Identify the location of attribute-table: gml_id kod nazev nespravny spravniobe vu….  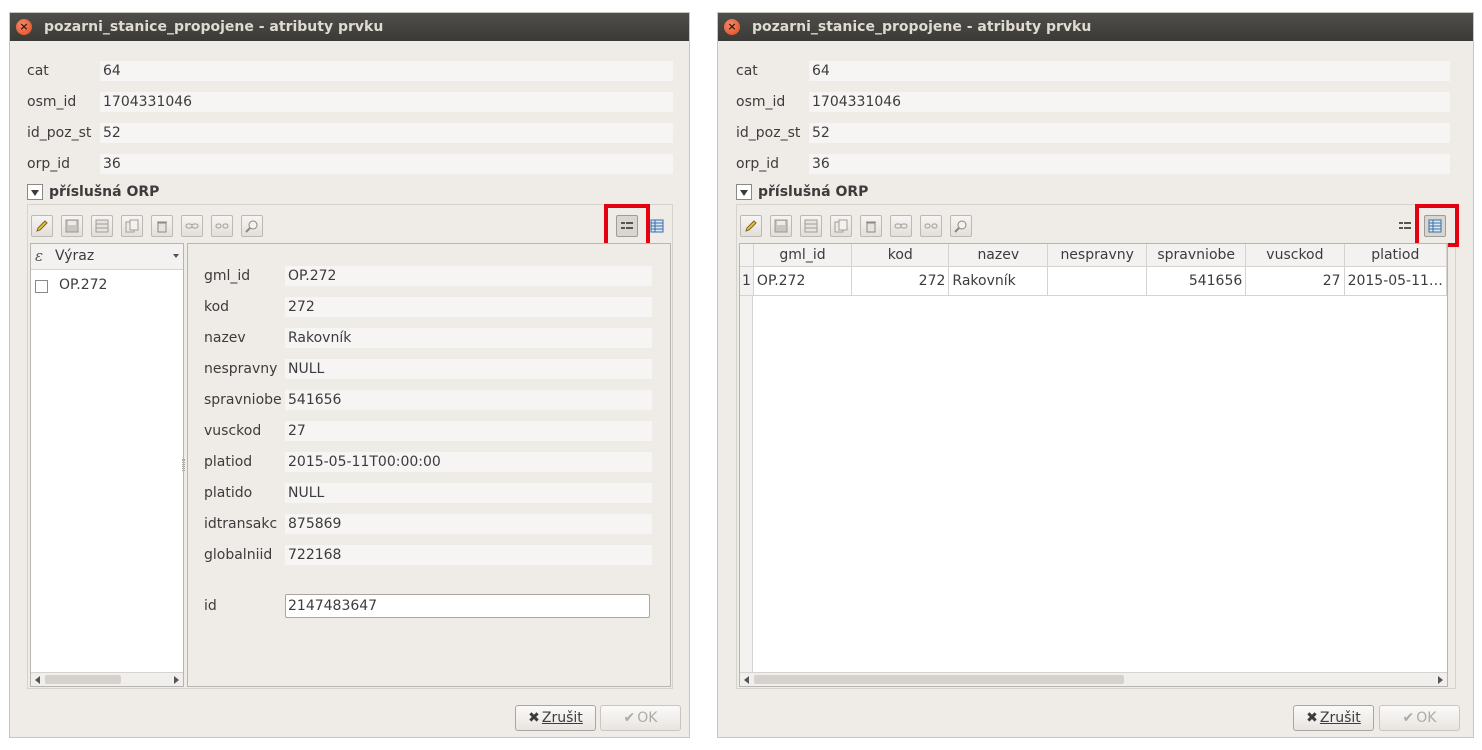
(1093, 270).